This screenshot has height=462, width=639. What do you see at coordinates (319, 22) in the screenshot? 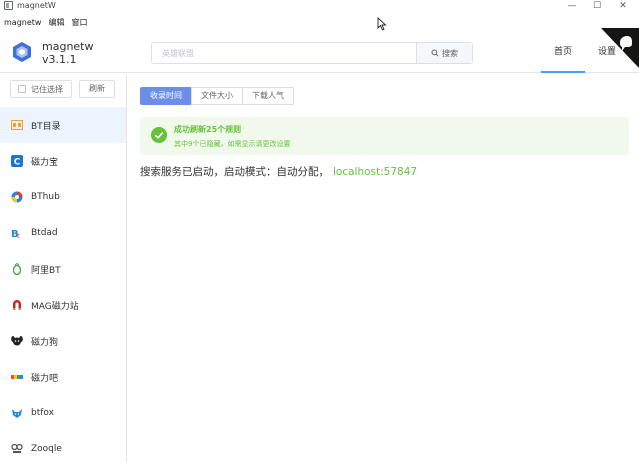
I see `menu-bar: magnetw 编辑 窗口` at bounding box center [319, 22].